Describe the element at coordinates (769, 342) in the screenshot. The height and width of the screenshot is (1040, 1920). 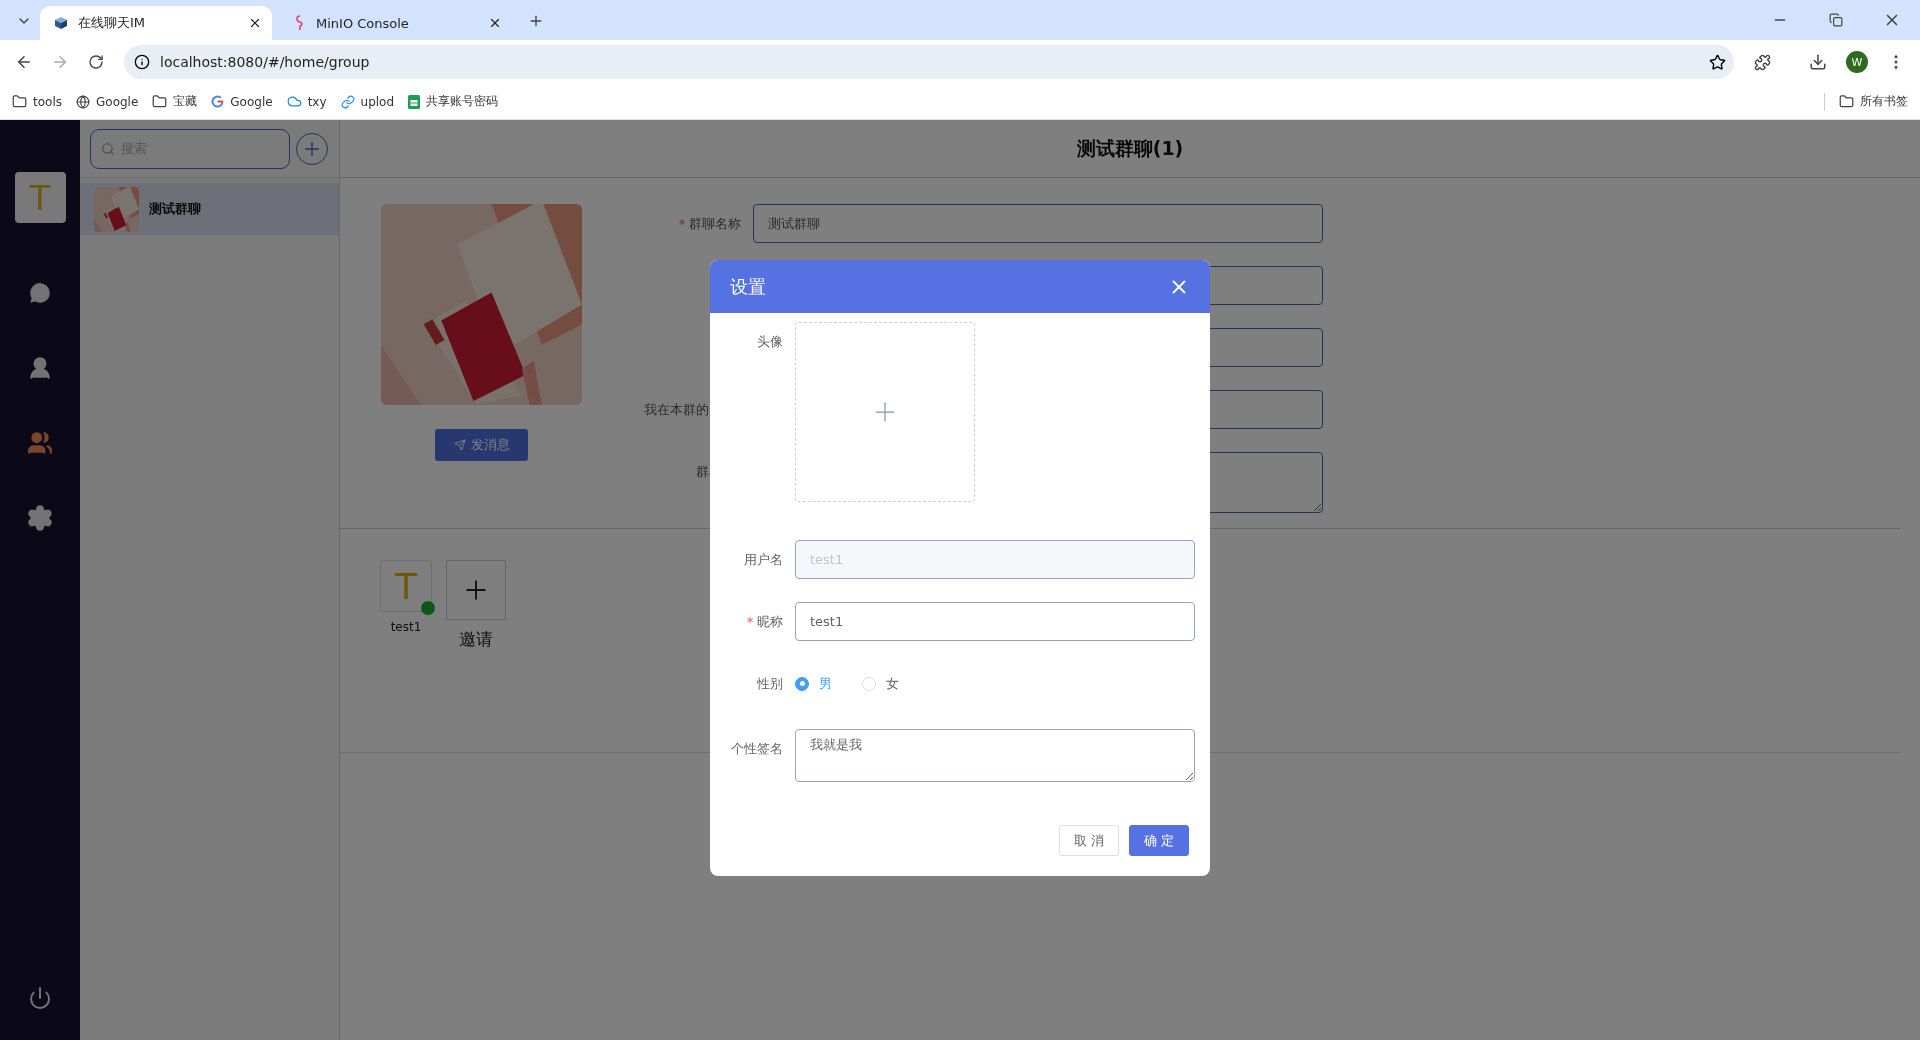
I see `field-label: 头像` at that location.